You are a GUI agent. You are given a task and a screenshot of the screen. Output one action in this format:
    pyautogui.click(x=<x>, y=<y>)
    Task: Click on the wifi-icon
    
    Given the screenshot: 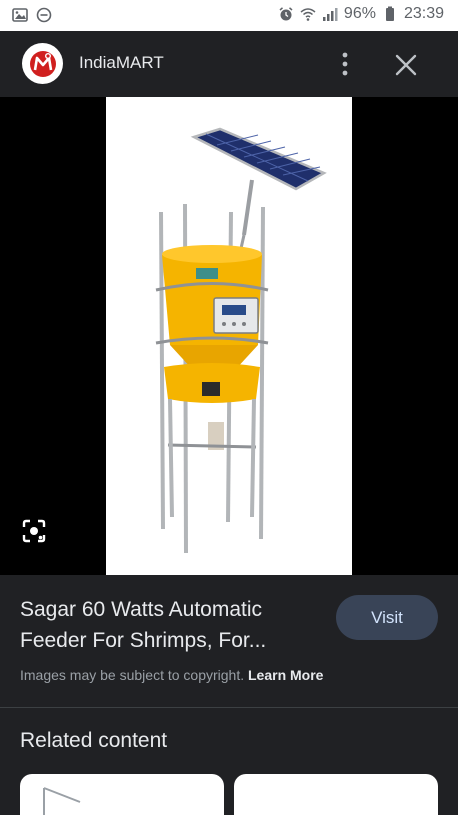 What is the action you would take?
    pyautogui.click(x=308, y=14)
    